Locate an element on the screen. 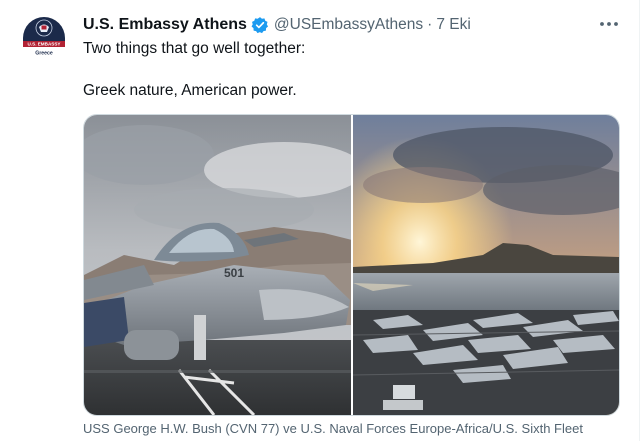 The image size is (640, 441). avatar-location-text: Greece is located at coordinates (44, 54).